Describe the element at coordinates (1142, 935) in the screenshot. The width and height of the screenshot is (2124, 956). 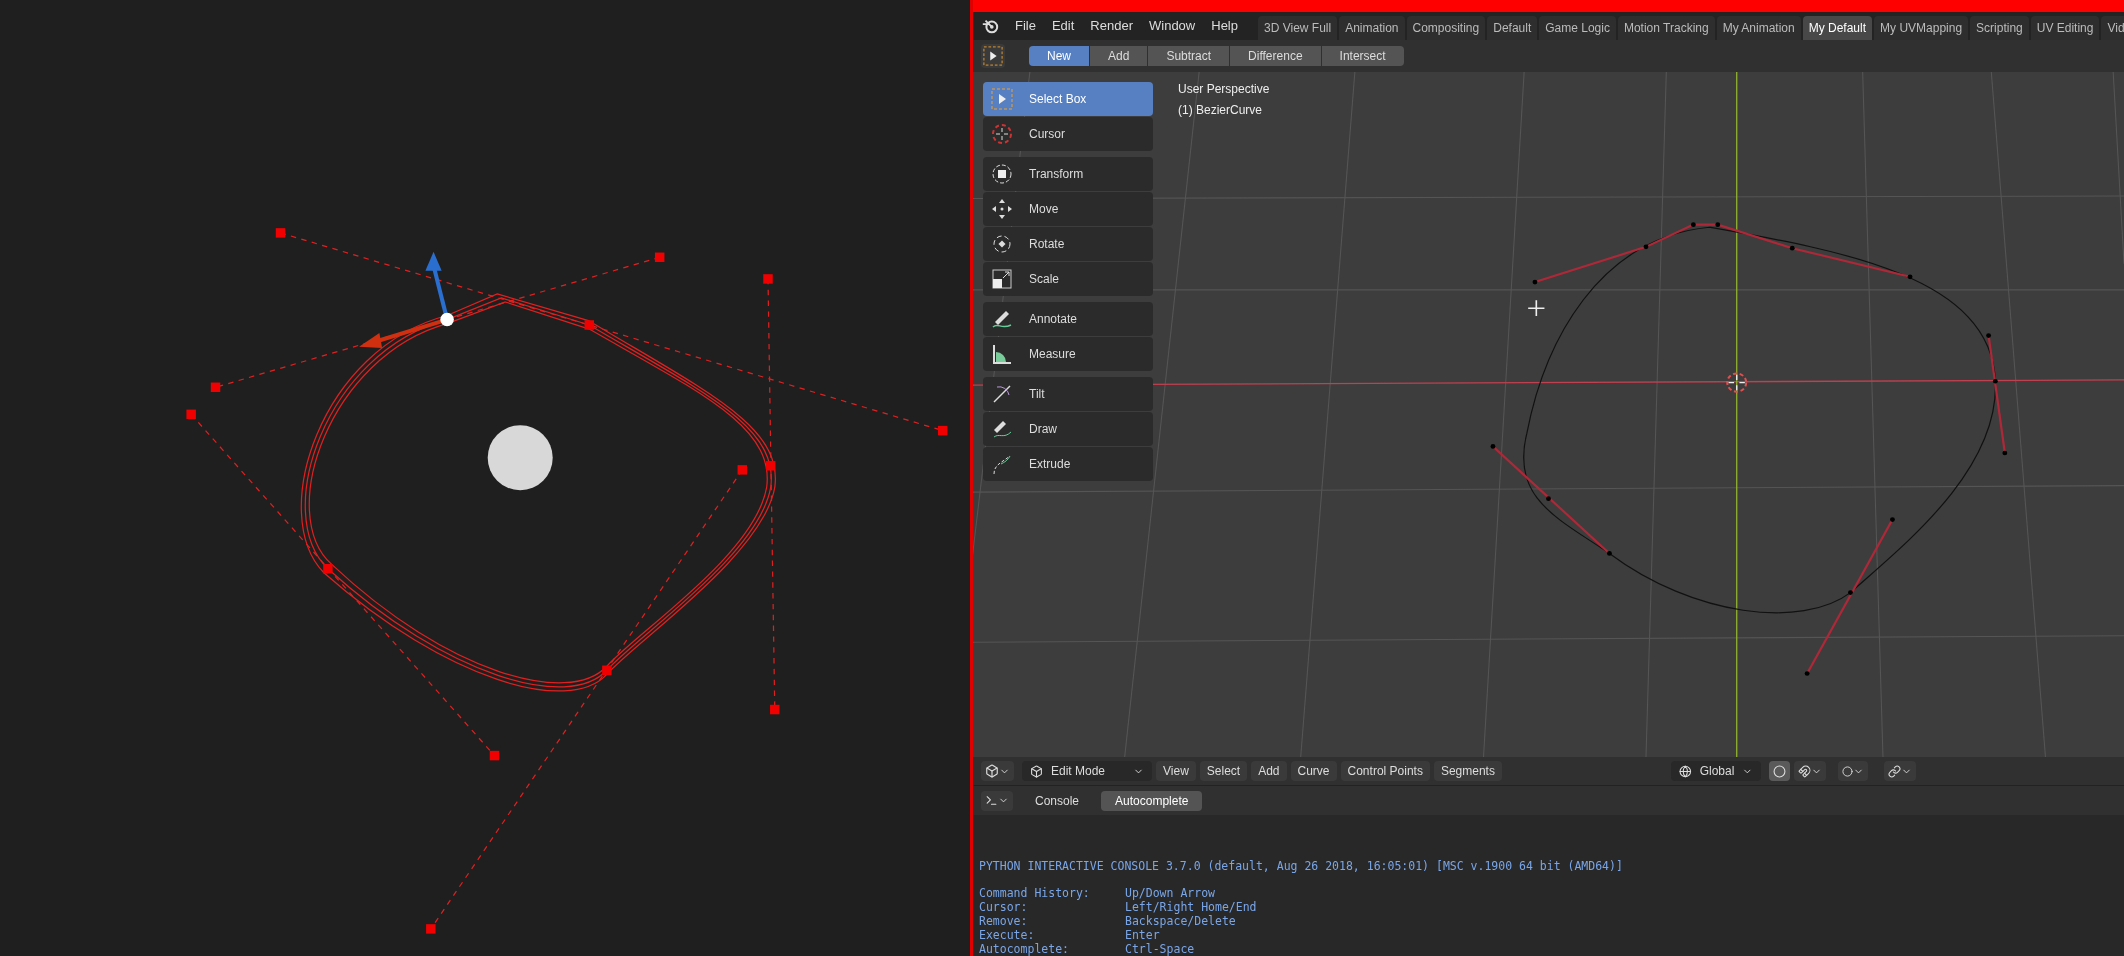
I see `console-help-value: Enter` at that location.